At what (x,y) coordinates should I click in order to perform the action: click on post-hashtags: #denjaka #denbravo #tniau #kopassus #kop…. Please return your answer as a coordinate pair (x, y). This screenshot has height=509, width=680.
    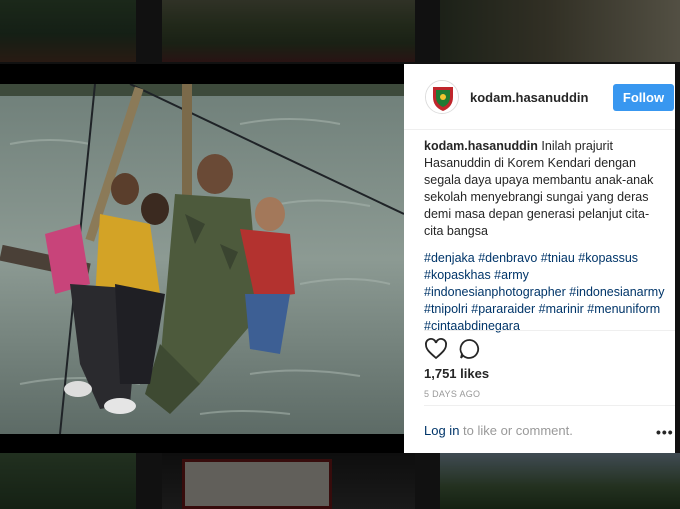
    Looking at the image, I should click on (547, 292).